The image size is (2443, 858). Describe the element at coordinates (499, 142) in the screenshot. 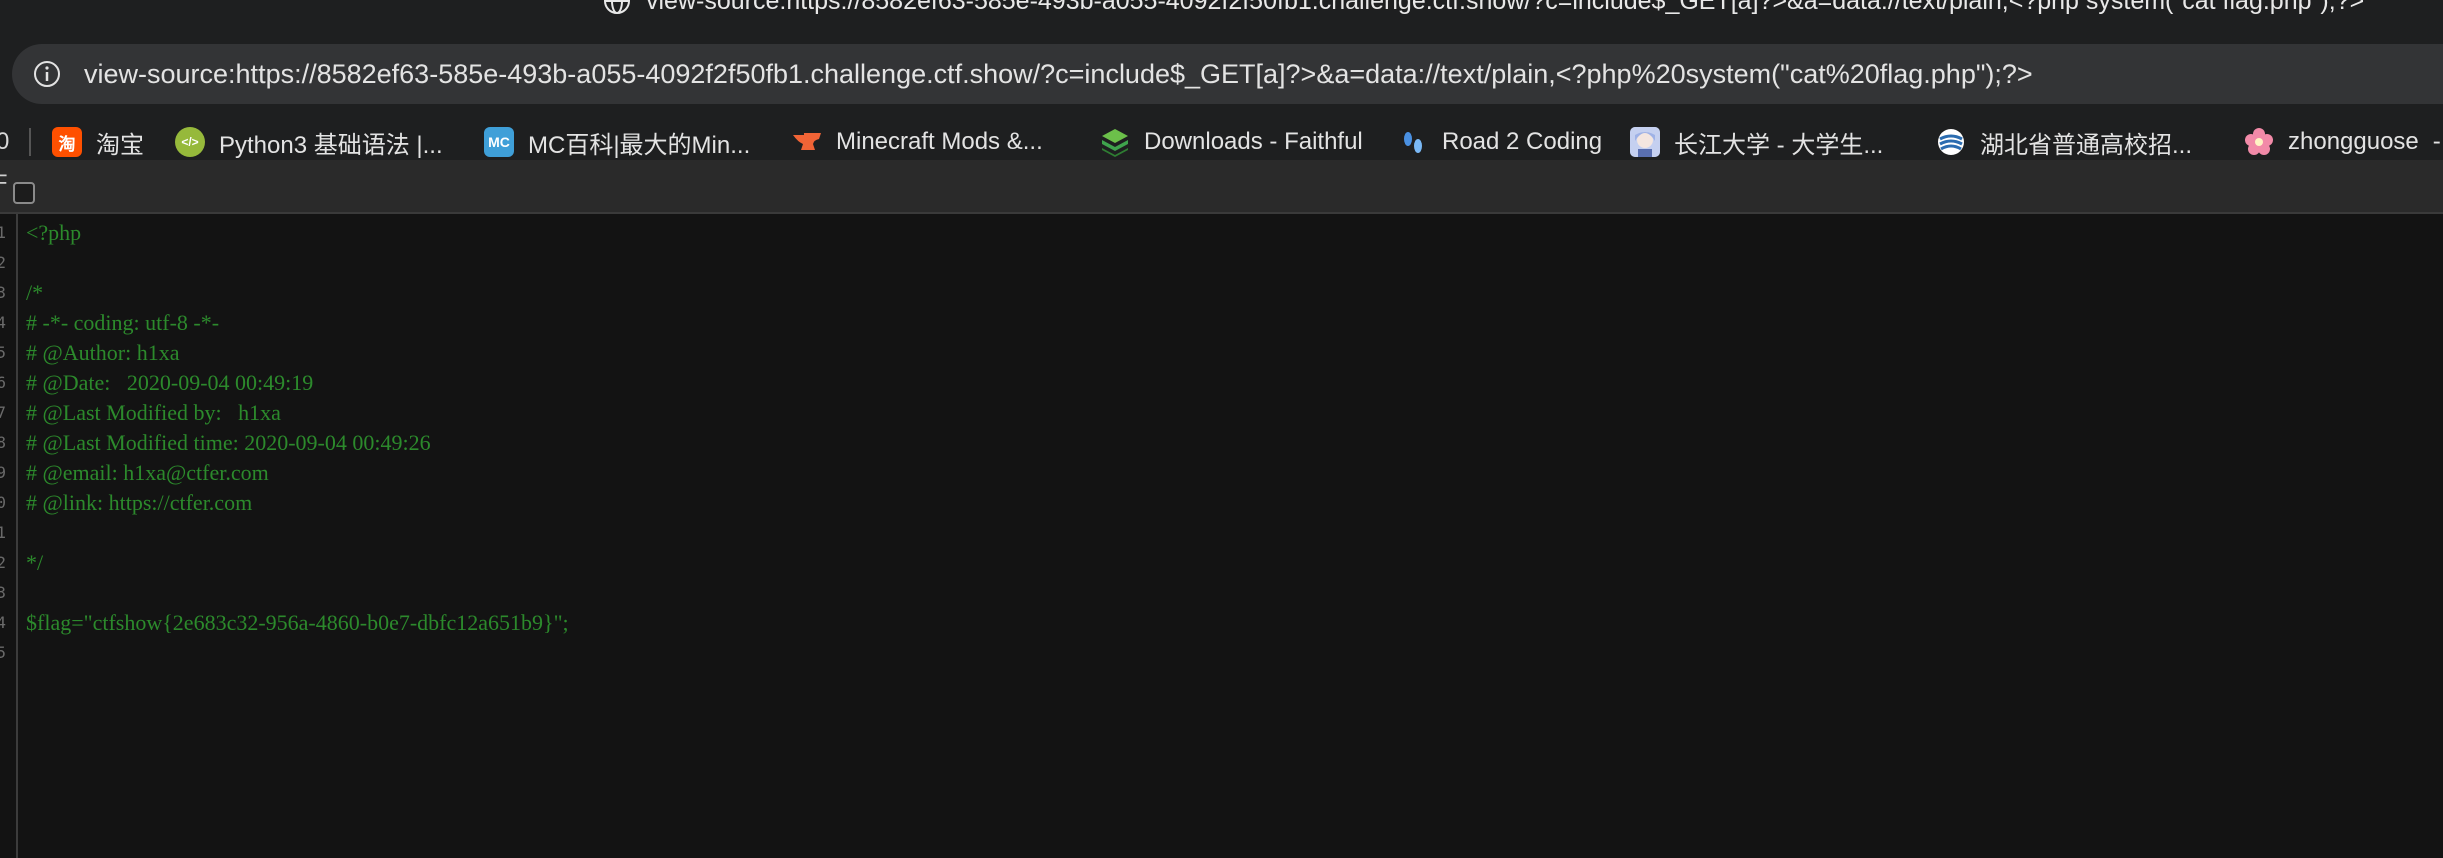

I see `mcmod-icon: MC` at that location.